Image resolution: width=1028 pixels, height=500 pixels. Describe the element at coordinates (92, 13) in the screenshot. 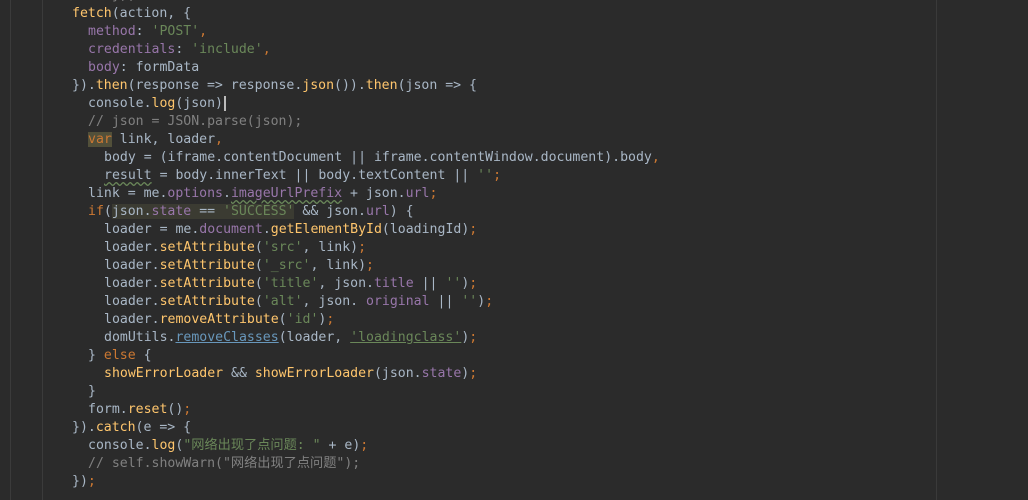

I see `code-token: fetch` at that location.